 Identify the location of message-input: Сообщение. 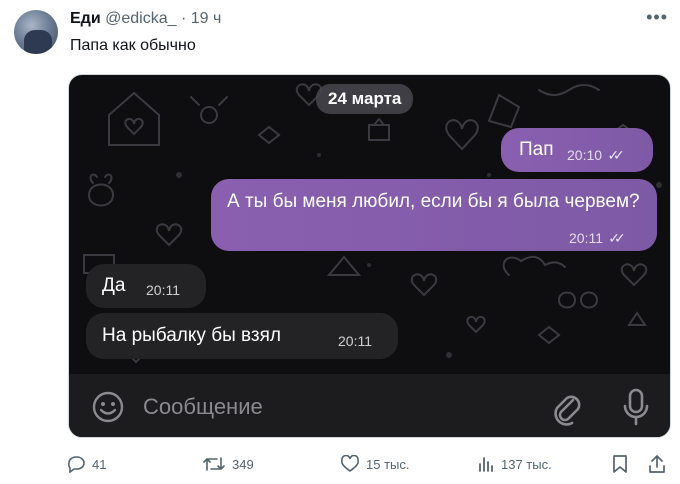
(203, 407).